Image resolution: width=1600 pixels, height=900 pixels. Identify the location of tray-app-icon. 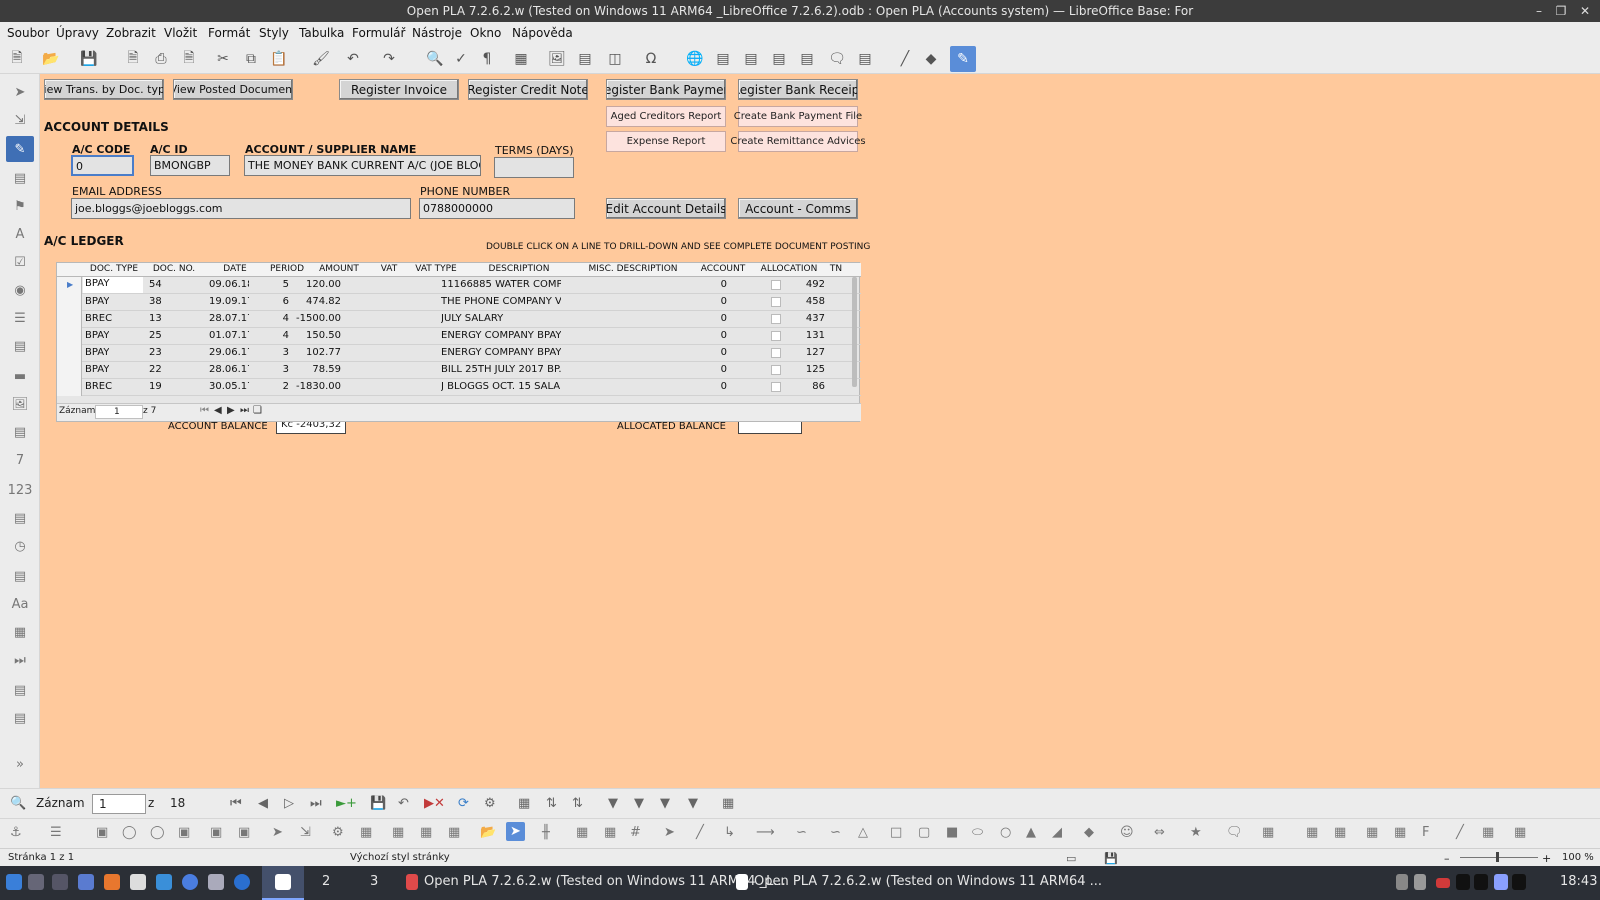
(1481, 882).